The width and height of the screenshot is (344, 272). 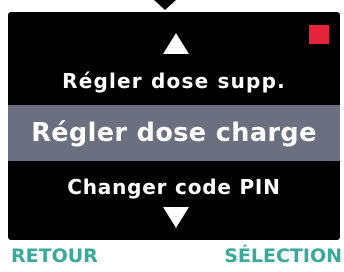 What do you see at coordinates (283, 256) in the screenshot?
I see `select-softkey: SÉLECTION` at bounding box center [283, 256].